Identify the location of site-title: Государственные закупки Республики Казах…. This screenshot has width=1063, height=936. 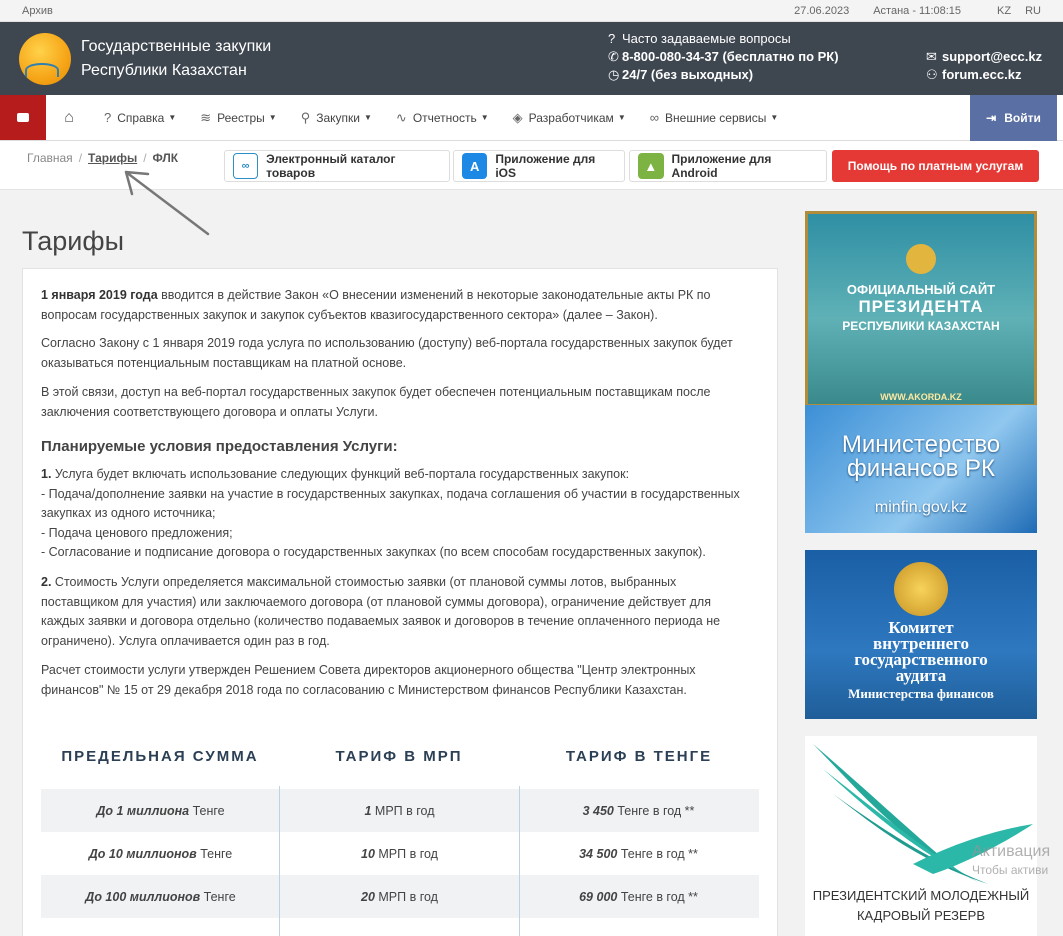
(176, 59).